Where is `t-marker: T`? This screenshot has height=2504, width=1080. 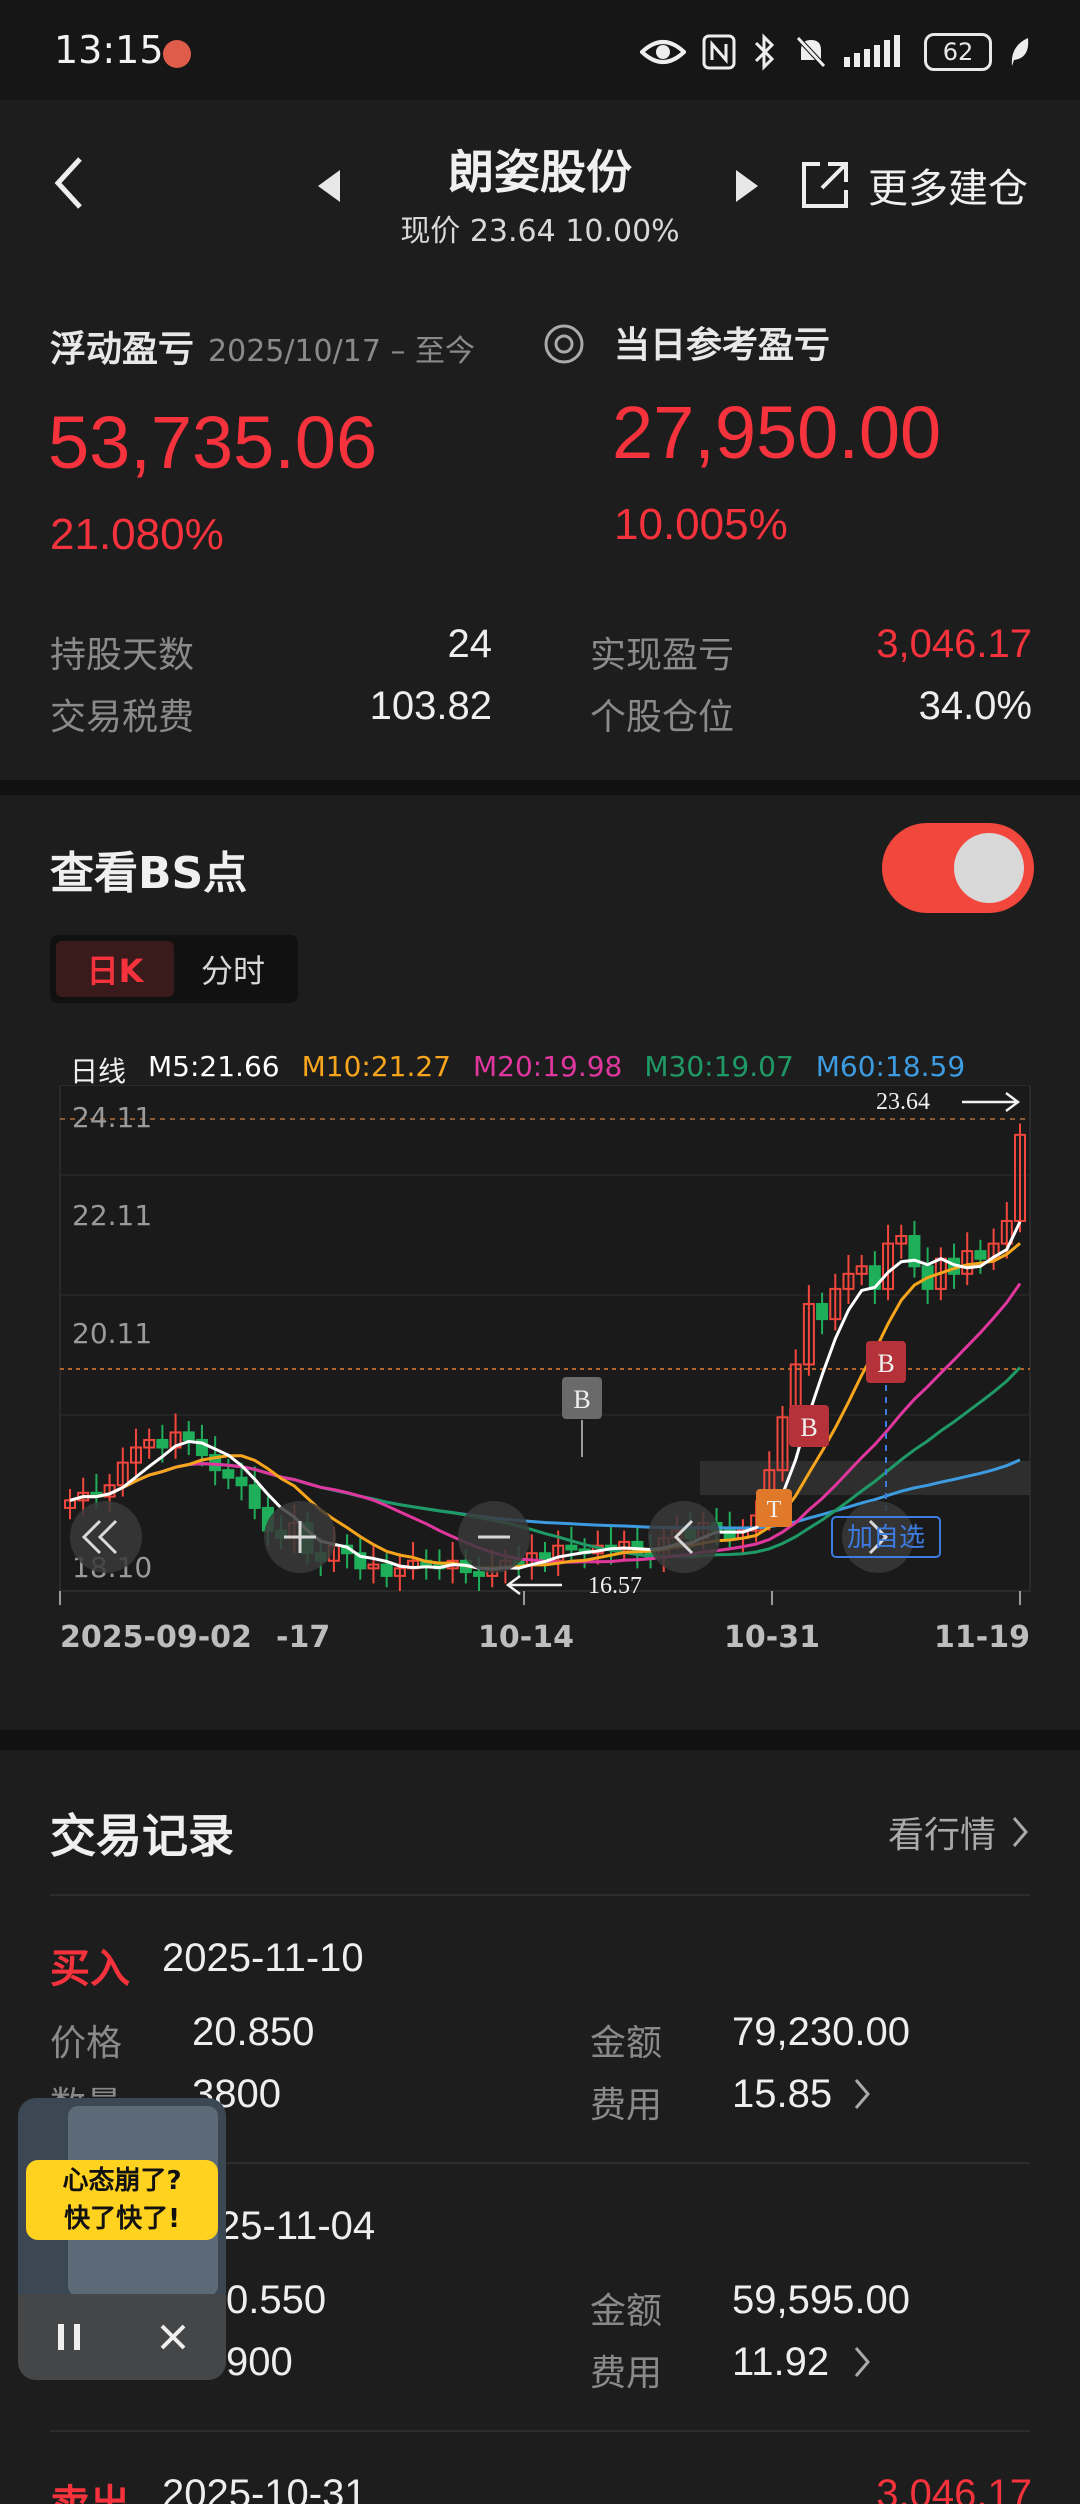 t-marker: T is located at coordinates (774, 1508).